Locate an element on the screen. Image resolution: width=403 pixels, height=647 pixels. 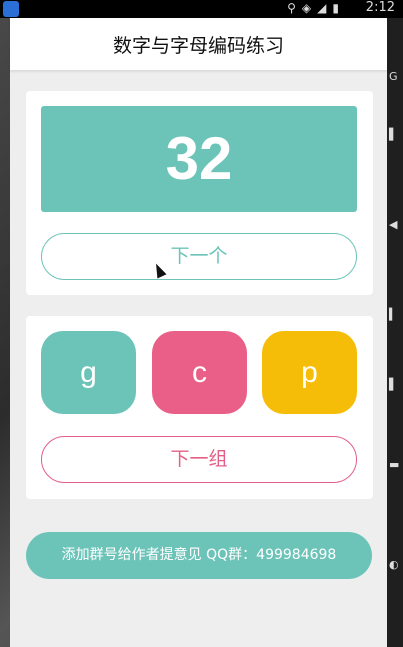
page-title: 数字与字母编码练习 is located at coordinates (198, 46).